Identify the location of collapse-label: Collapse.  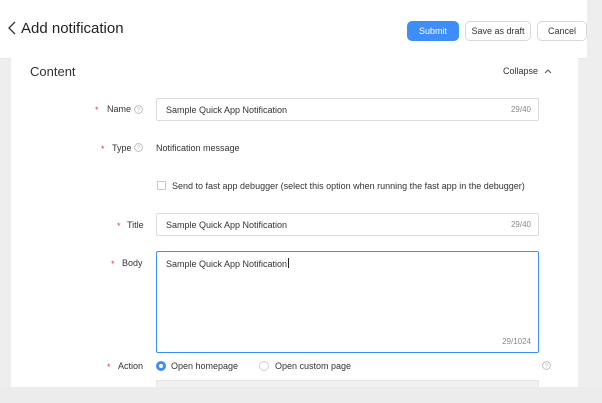
(521, 71).